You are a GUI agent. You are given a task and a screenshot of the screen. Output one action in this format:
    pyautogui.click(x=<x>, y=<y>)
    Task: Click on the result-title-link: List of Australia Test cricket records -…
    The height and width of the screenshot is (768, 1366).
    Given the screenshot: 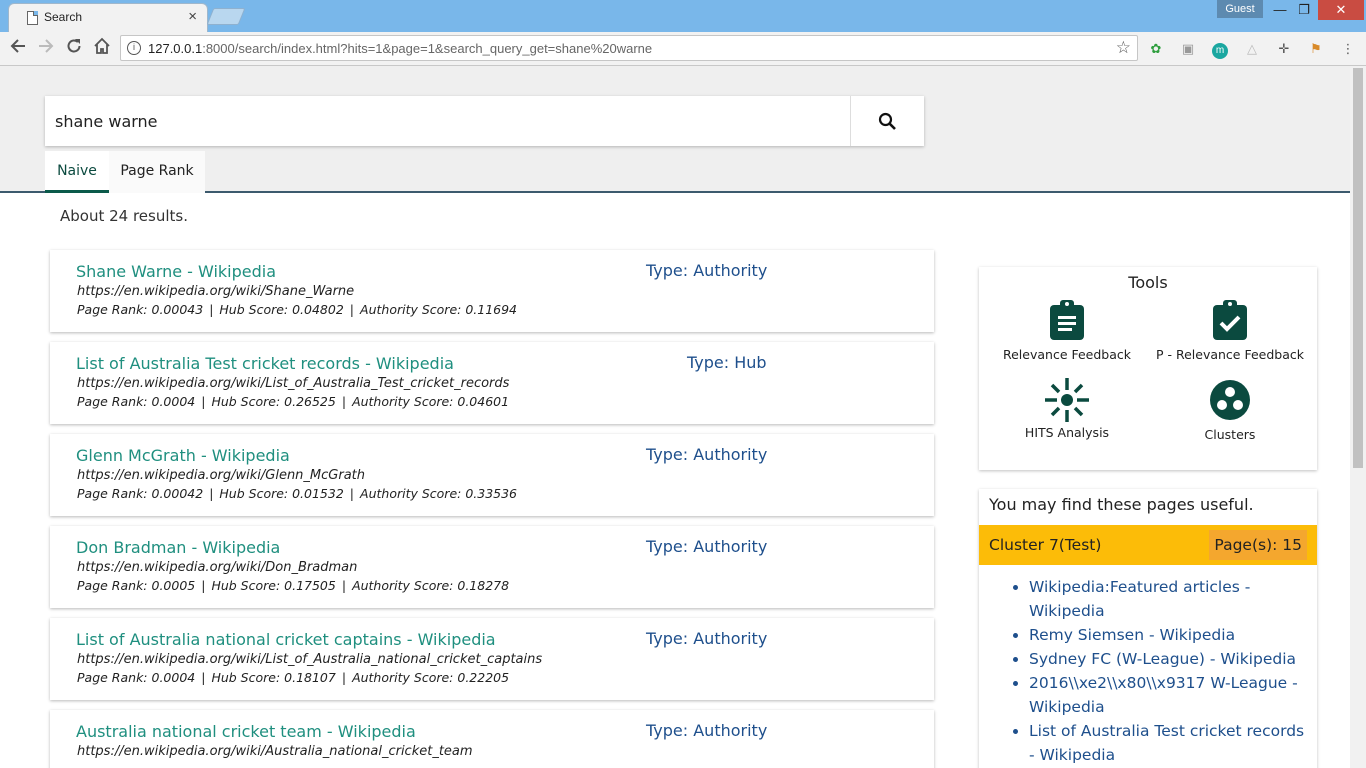 What is the action you would take?
    pyautogui.click(x=265, y=363)
    